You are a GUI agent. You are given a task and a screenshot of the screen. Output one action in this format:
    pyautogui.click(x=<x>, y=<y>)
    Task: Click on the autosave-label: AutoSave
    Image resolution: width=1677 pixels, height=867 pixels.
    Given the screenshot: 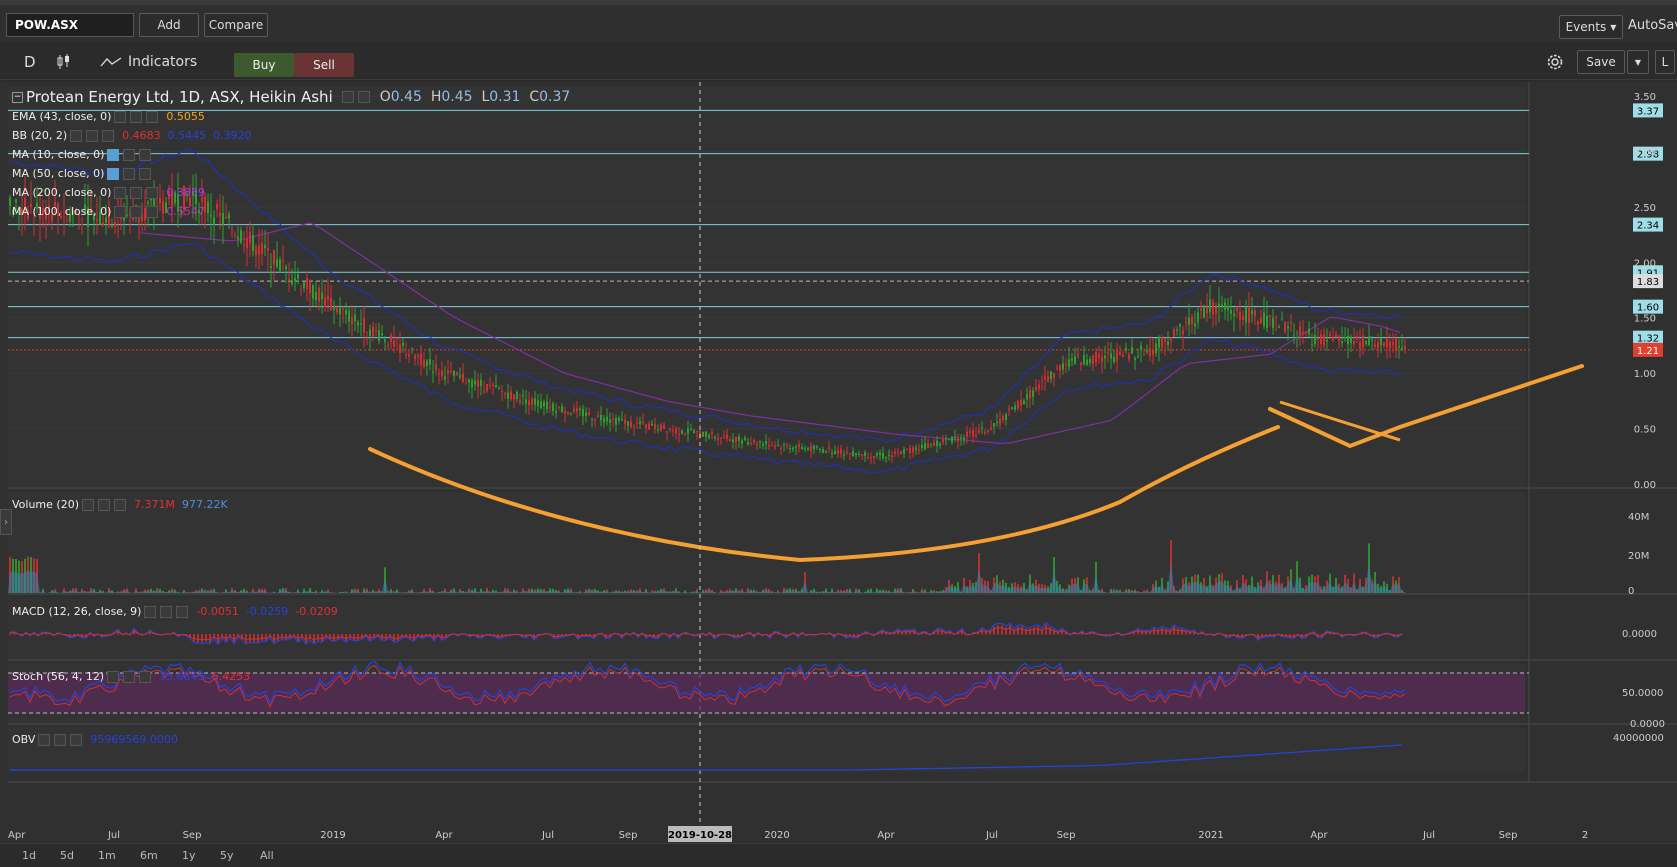 What is the action you would take?
    pyautogui.click(x=1652, y=25)
    